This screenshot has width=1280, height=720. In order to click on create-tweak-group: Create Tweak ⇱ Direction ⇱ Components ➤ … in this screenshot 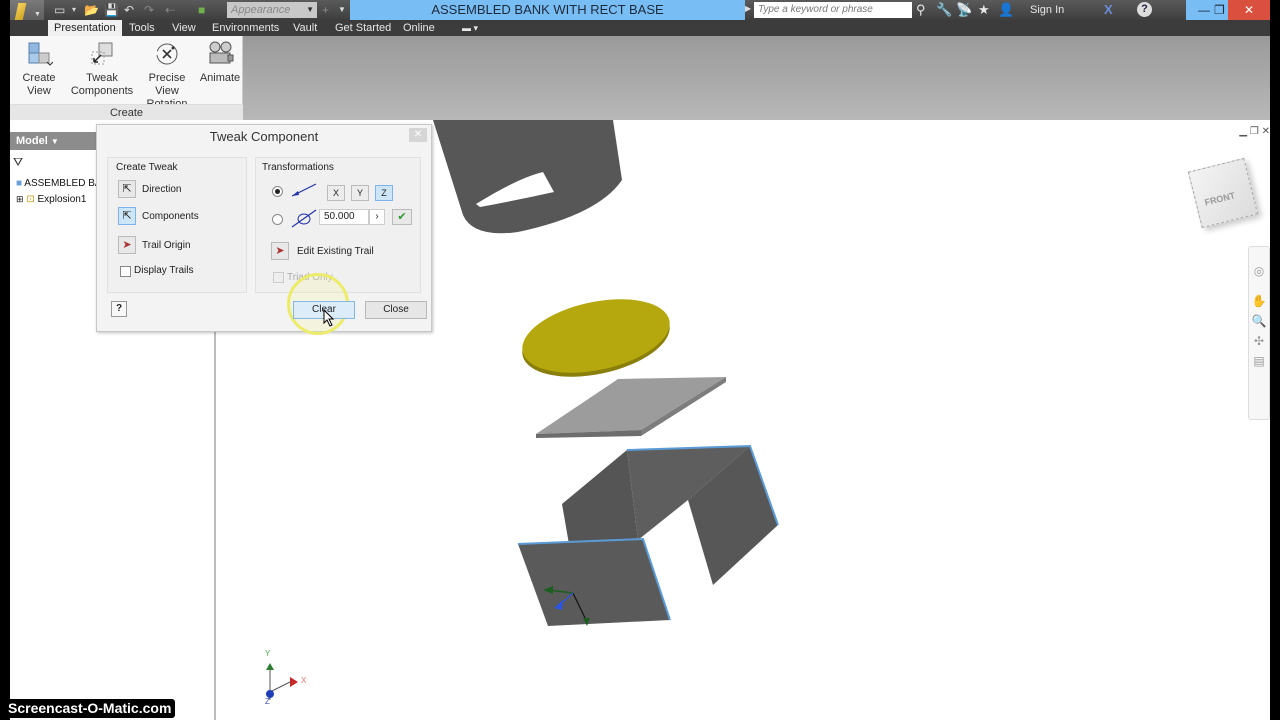, I will do `click(177, 225)`.